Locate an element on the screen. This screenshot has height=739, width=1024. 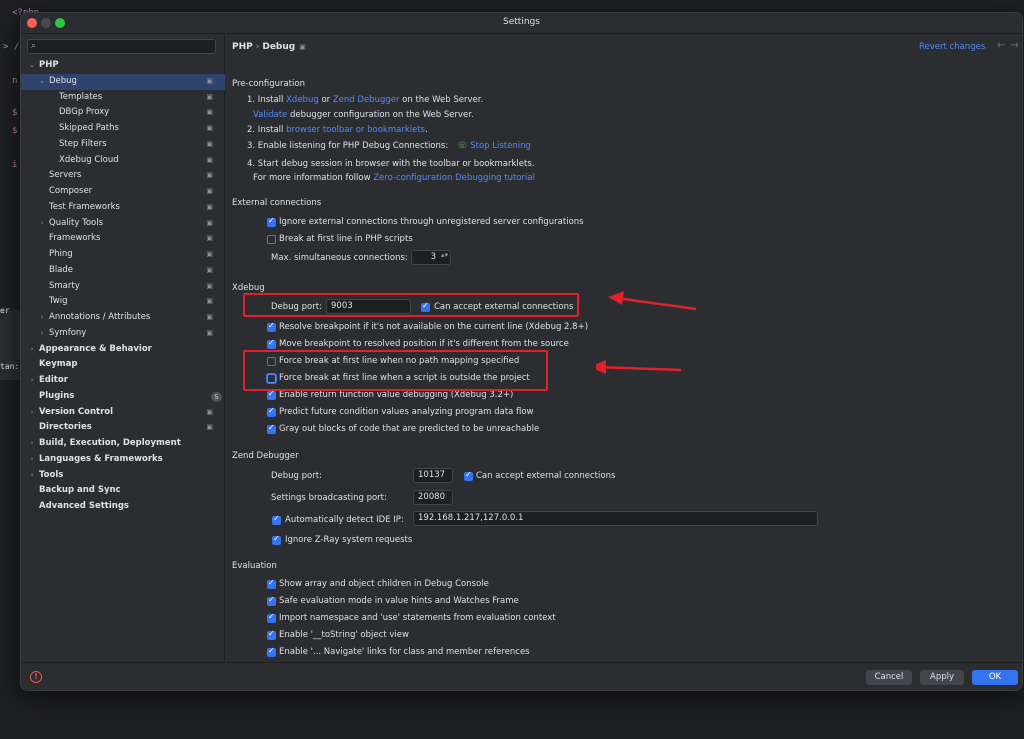
sidebar-item: Templates ▣ is located at coordinates (123, 98).